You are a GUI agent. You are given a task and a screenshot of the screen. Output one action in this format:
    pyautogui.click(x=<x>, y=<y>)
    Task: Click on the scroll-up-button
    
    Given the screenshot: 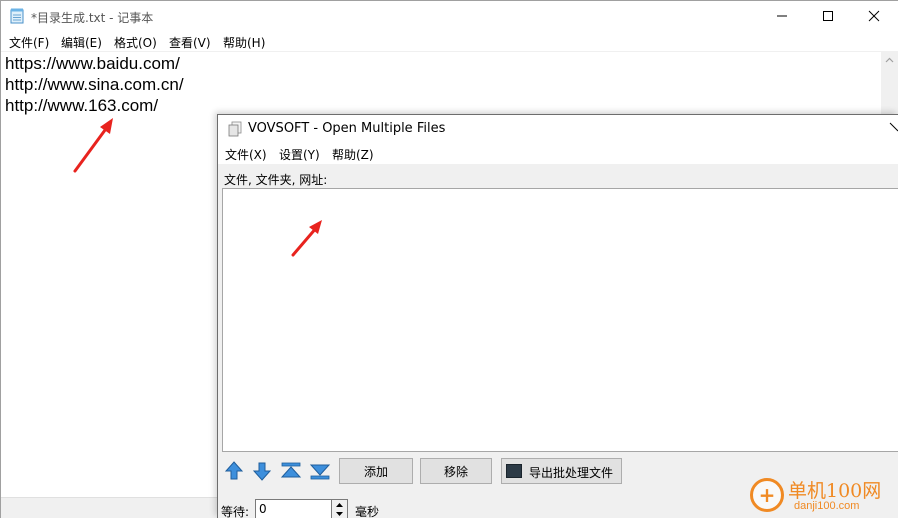 What is the action you would take?
    pyautogui.click(x=889, y=60)
    